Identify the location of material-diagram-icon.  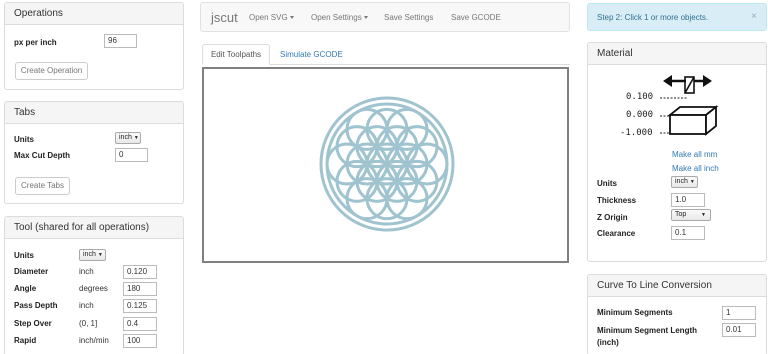
(689, 105).